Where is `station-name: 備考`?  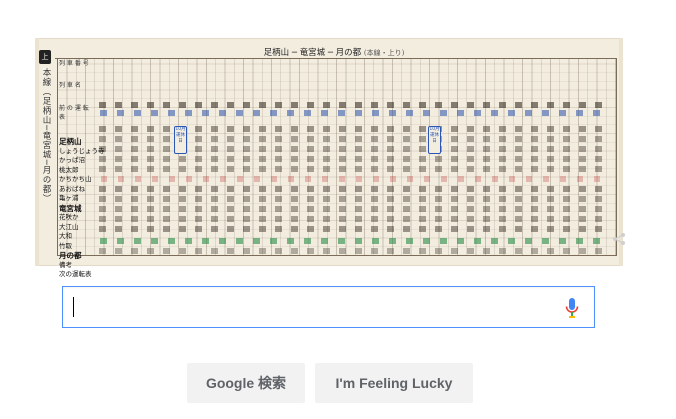
station-name: 備考 is located at coordinates (65, 264).